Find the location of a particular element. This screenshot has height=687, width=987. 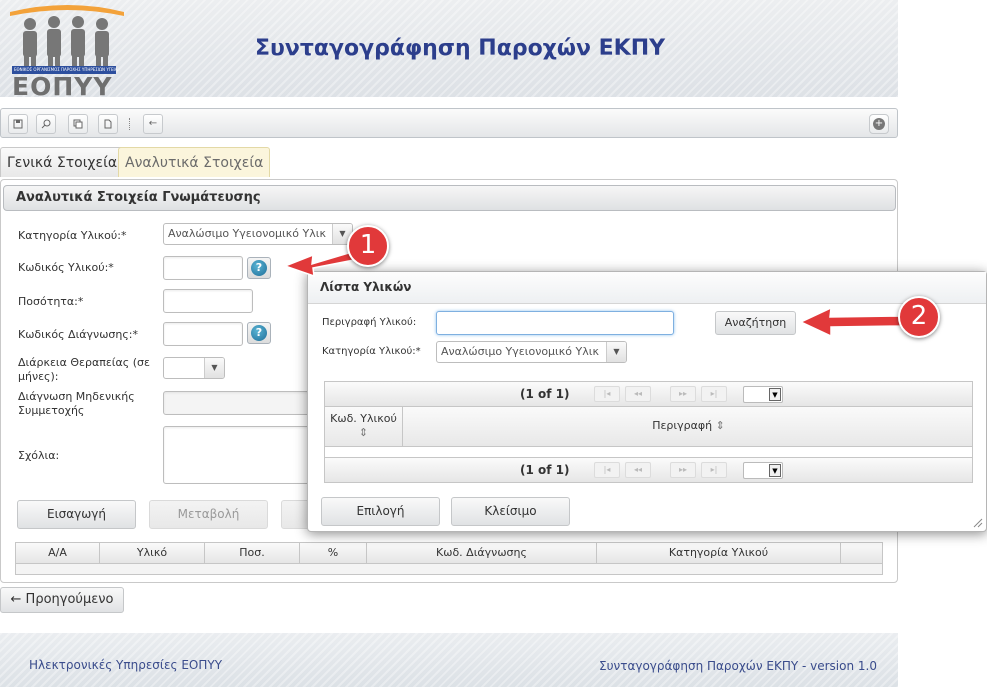

annotation-arrows is located at coordinates (592, 294).